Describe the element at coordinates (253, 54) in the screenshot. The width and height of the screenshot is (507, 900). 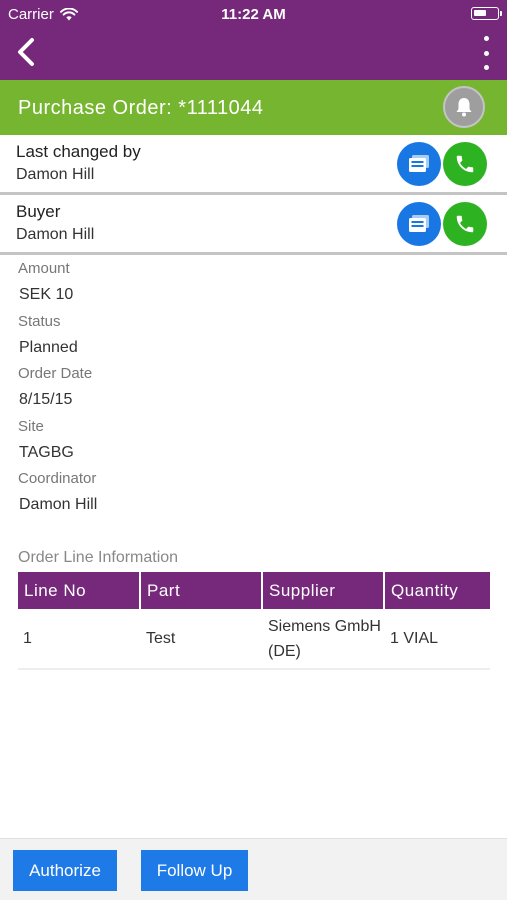
I see `nav-bar` at that location.